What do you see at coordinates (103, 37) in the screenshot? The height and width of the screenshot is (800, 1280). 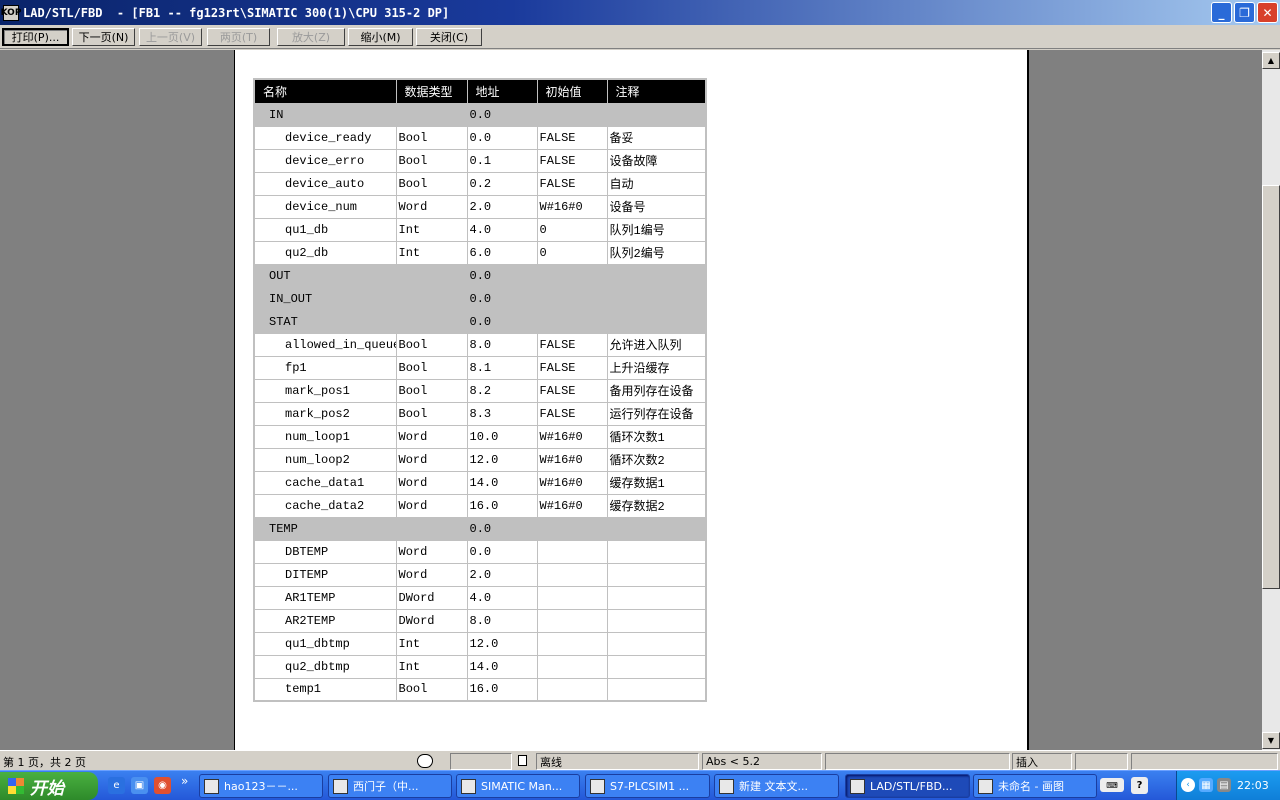 I see `next-page-button: 下一页(N)` at bounding box center [103, 37].